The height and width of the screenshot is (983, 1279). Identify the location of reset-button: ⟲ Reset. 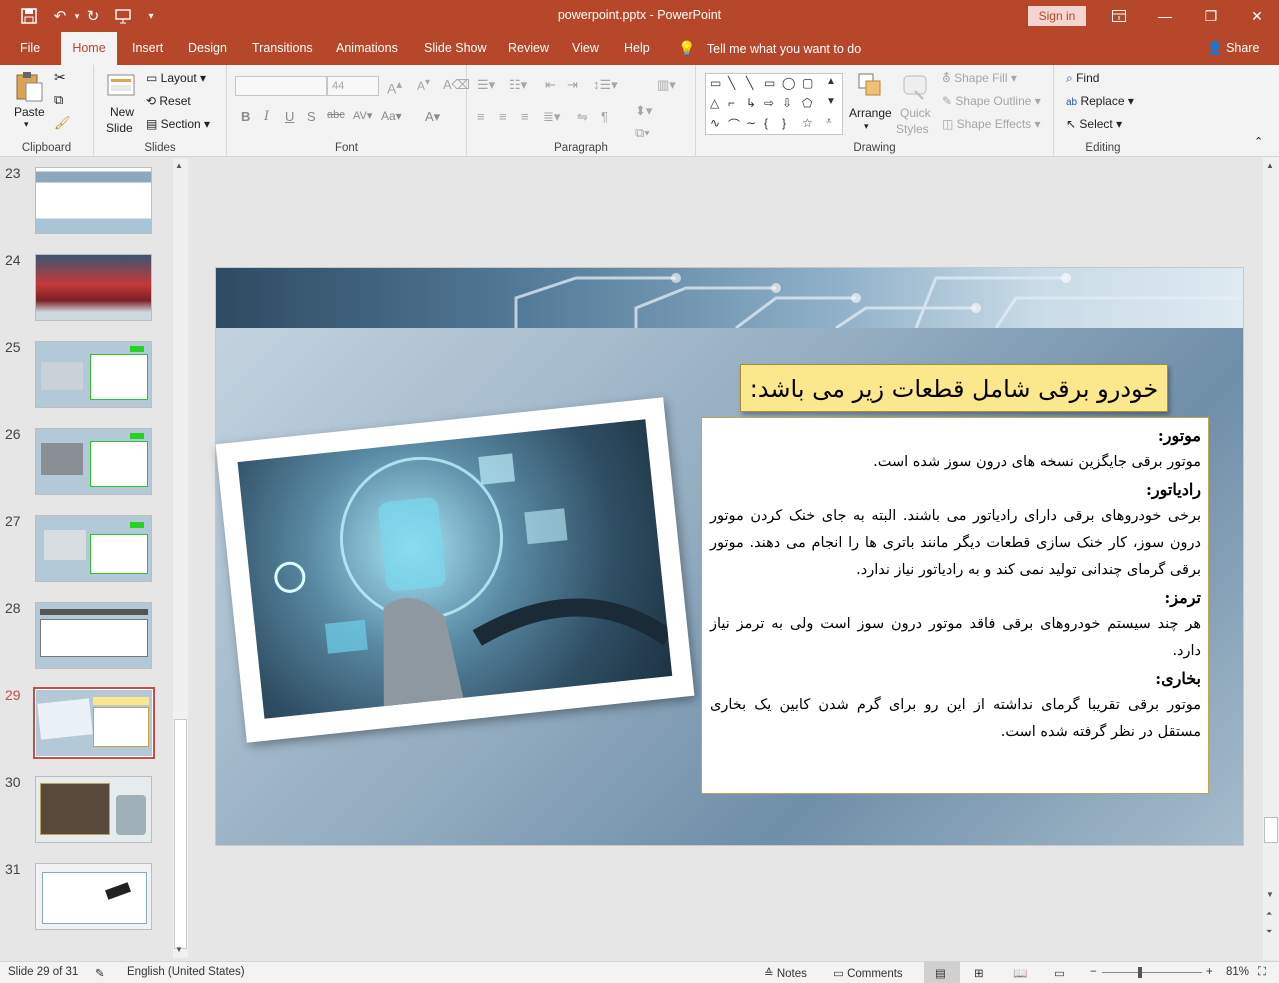
(168, 101).